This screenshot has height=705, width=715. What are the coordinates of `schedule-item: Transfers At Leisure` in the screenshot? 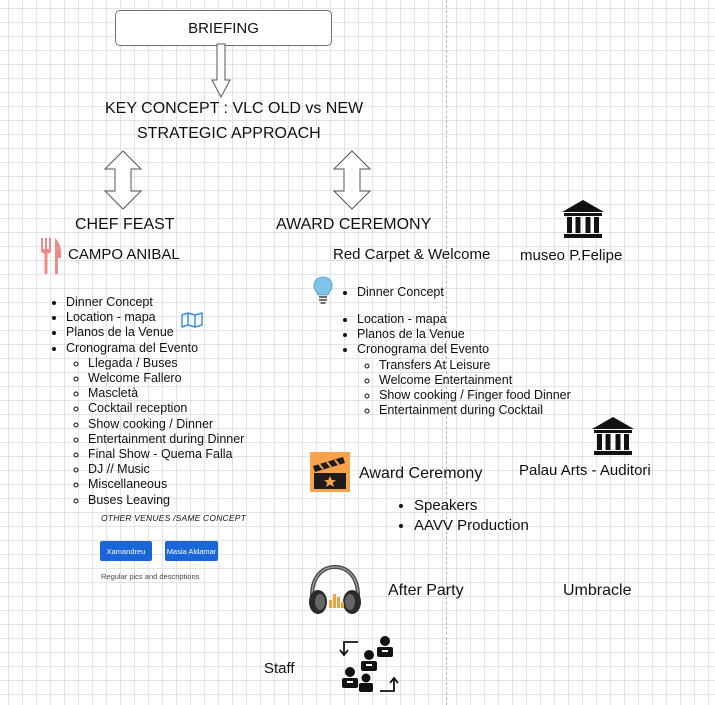 It's located at (475, 365).